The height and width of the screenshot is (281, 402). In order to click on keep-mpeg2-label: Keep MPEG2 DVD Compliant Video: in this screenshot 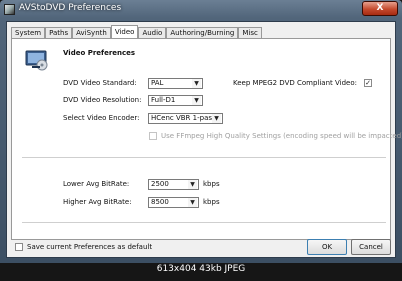, I will do `click(295, 83)`.